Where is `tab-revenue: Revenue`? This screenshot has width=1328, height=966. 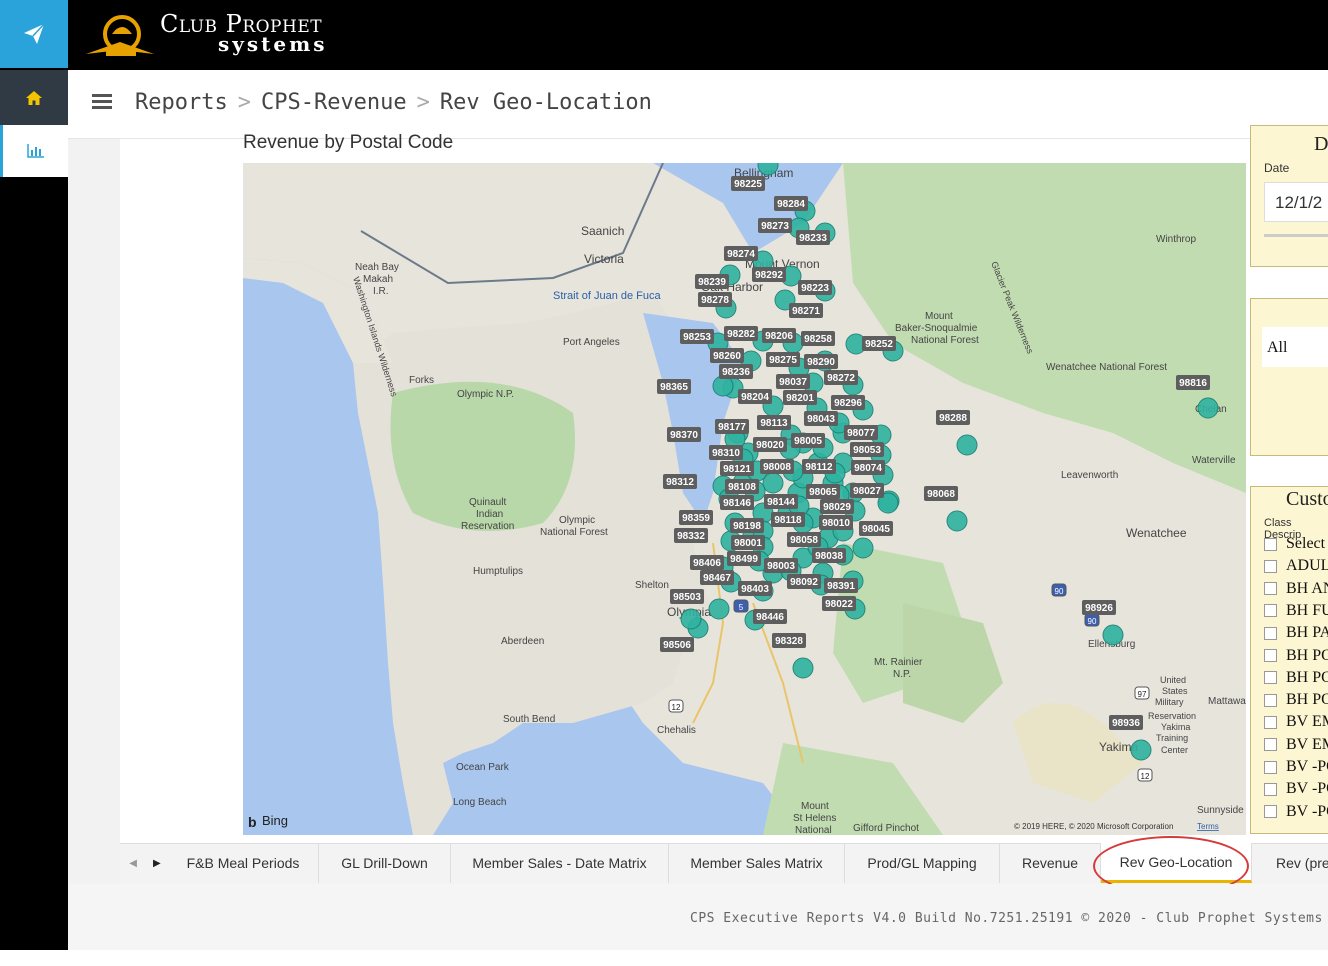 tab-revenue: Revenue is located at coordinates (1050, 863).